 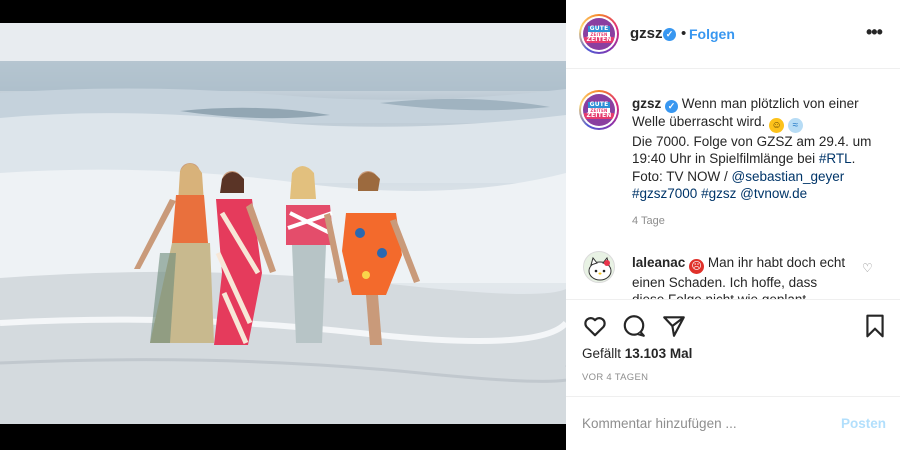 I want to click on caption-username: gzsz, so click(x=646, y=103).